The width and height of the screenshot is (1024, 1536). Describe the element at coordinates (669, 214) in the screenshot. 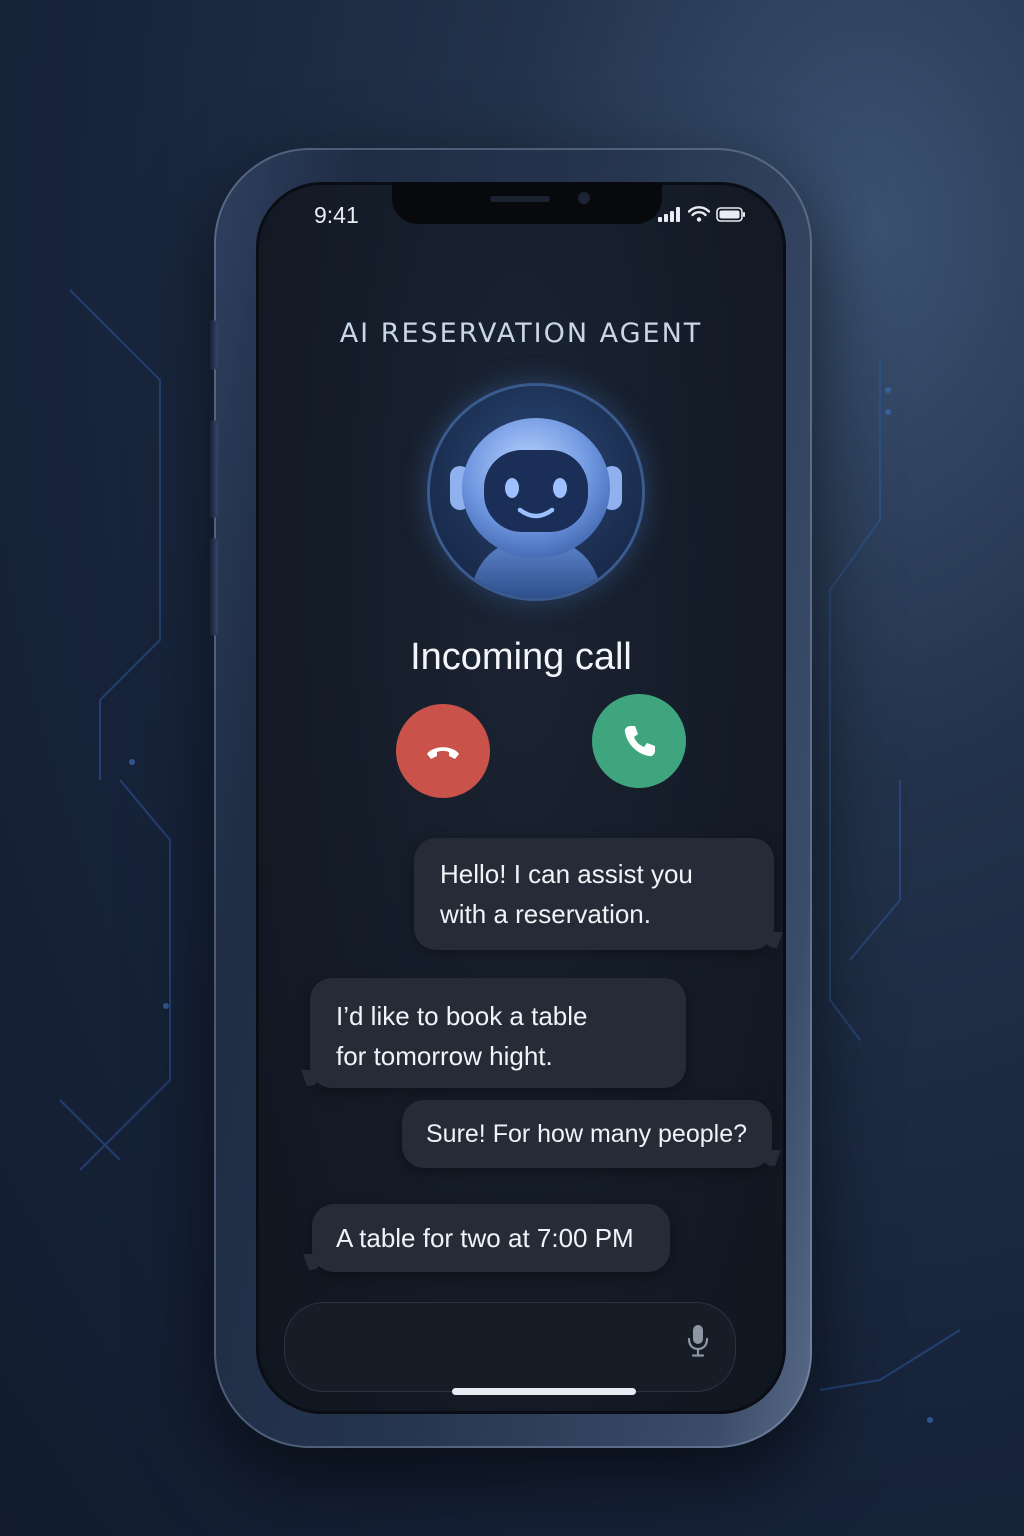

I see `signal-icon` at that location.